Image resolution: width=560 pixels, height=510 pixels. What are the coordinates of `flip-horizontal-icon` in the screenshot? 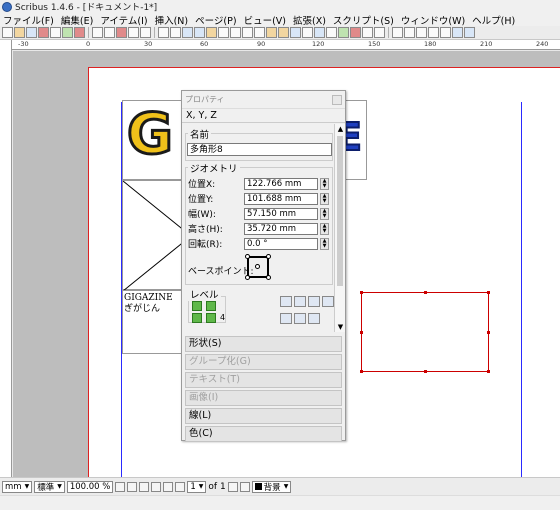 It's located at (286, 301).